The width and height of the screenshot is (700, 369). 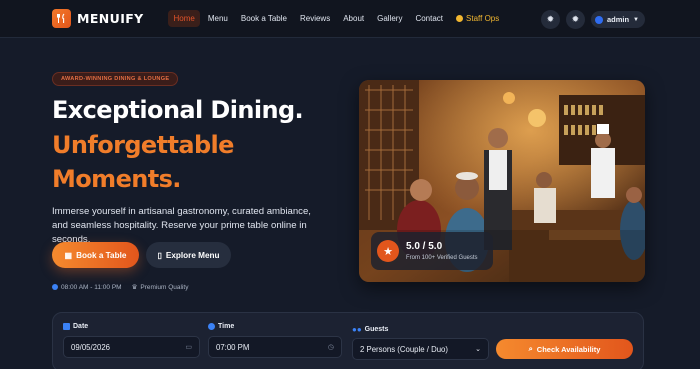 I want to click on nav-home: Home, so click(x=184, y=18).